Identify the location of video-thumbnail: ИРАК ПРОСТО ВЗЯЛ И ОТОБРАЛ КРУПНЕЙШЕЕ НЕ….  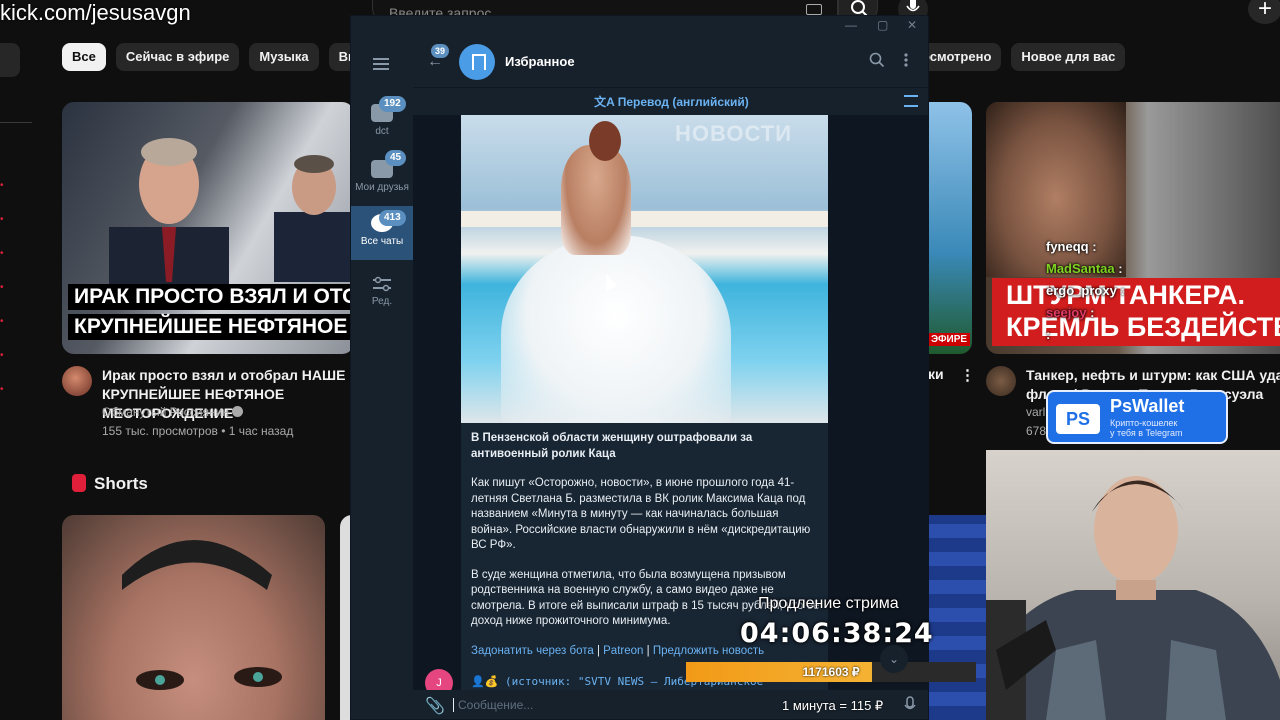
(208, 228).